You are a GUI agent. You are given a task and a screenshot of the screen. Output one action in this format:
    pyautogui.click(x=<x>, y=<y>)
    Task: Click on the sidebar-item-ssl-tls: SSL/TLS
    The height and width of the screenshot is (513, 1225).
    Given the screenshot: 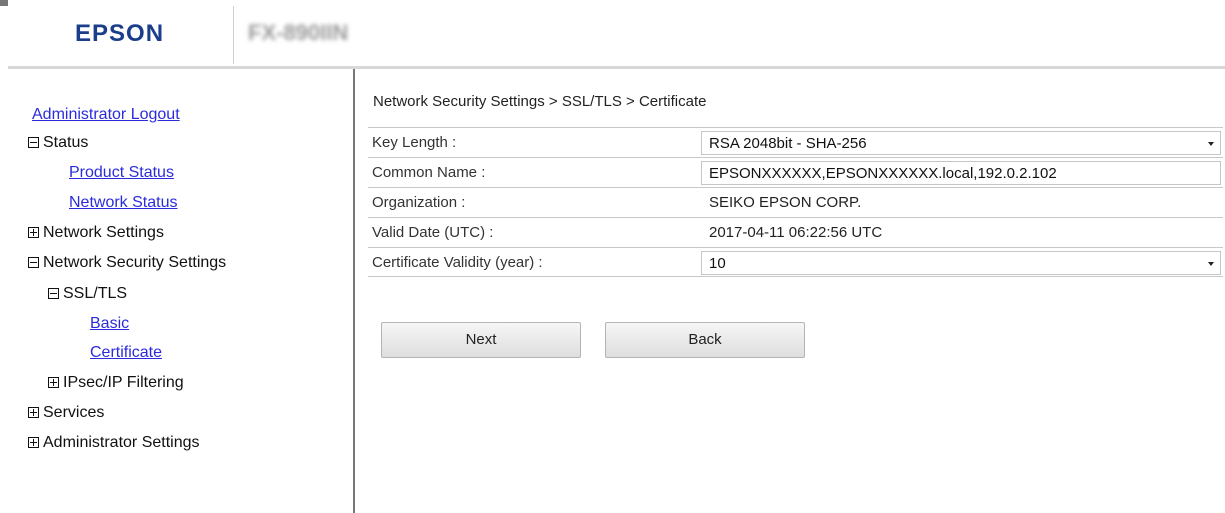 What is the action you would take?
    pyautogui.click(x=87, y=294)
    